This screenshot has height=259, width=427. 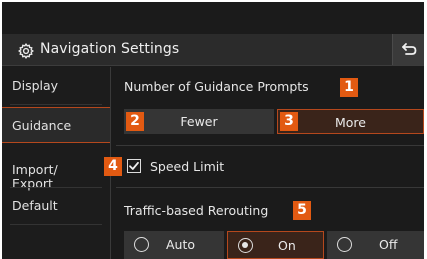 I want to click on checkmark-icon, so click(x=134, y=165).